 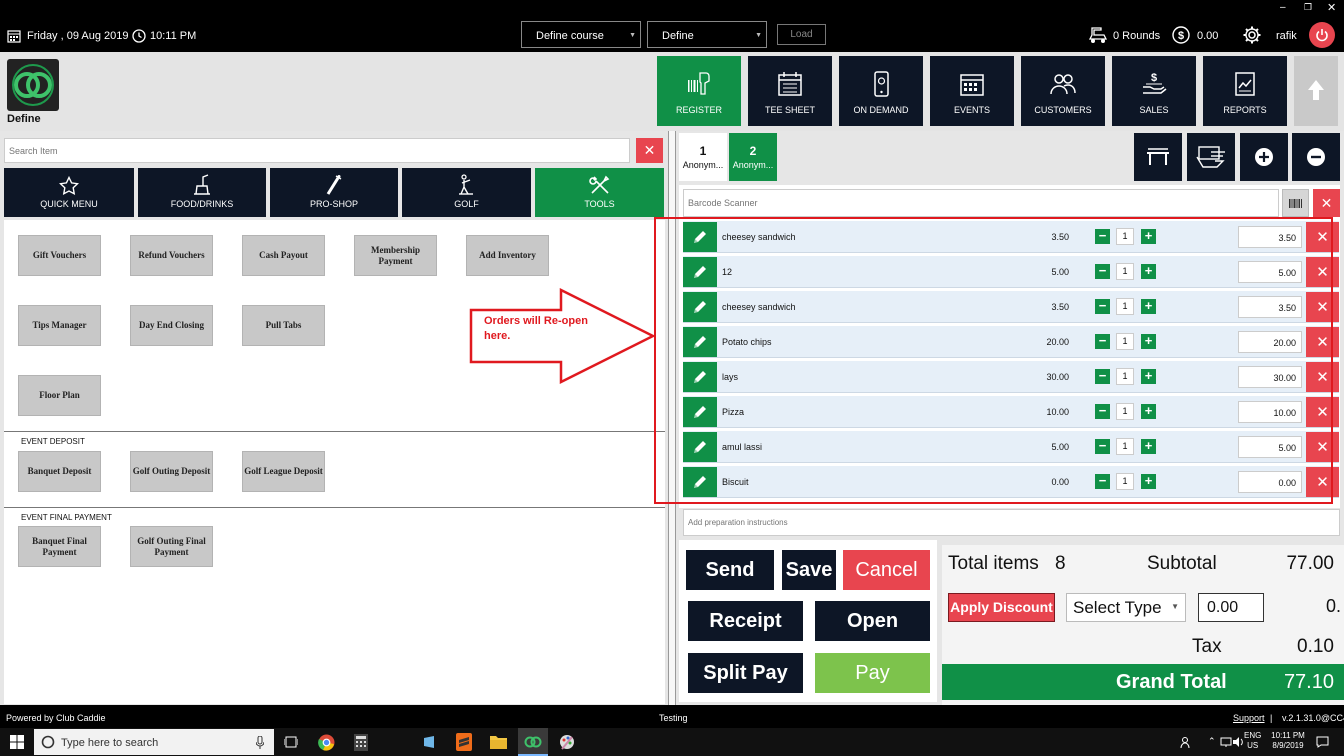 I want to click on scroll-top-button, so click(x=1316, y=91).